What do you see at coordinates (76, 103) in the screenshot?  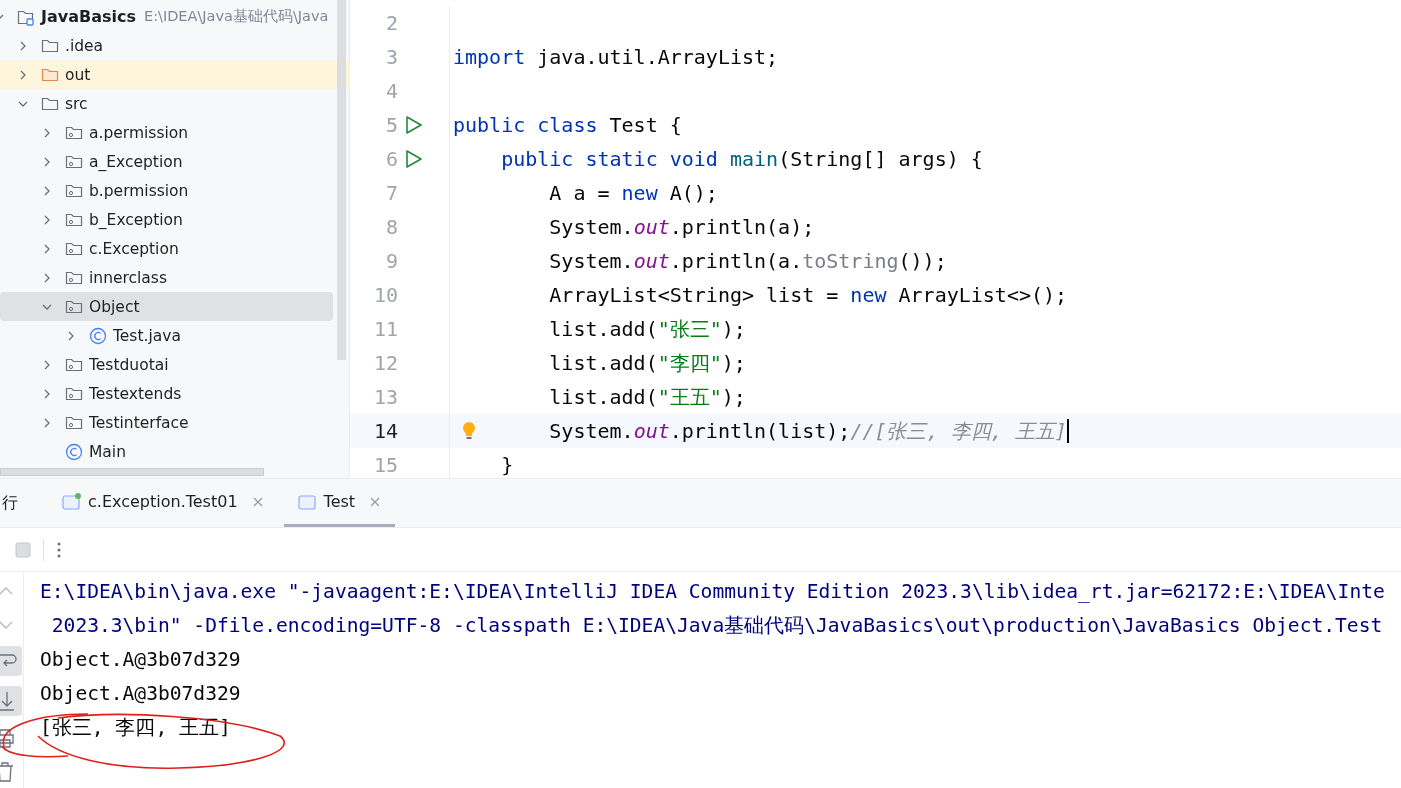 I see `tree-item-label: src` at bounding box center [76, 103].